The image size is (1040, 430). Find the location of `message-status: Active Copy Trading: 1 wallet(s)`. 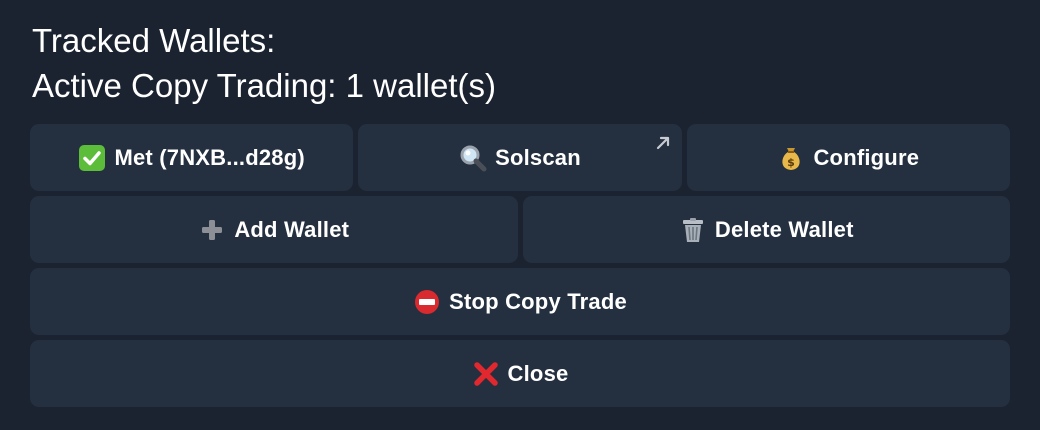

message-status: Active Copy Trading: 1 wallet(s) is located at coordinates (264, 85).